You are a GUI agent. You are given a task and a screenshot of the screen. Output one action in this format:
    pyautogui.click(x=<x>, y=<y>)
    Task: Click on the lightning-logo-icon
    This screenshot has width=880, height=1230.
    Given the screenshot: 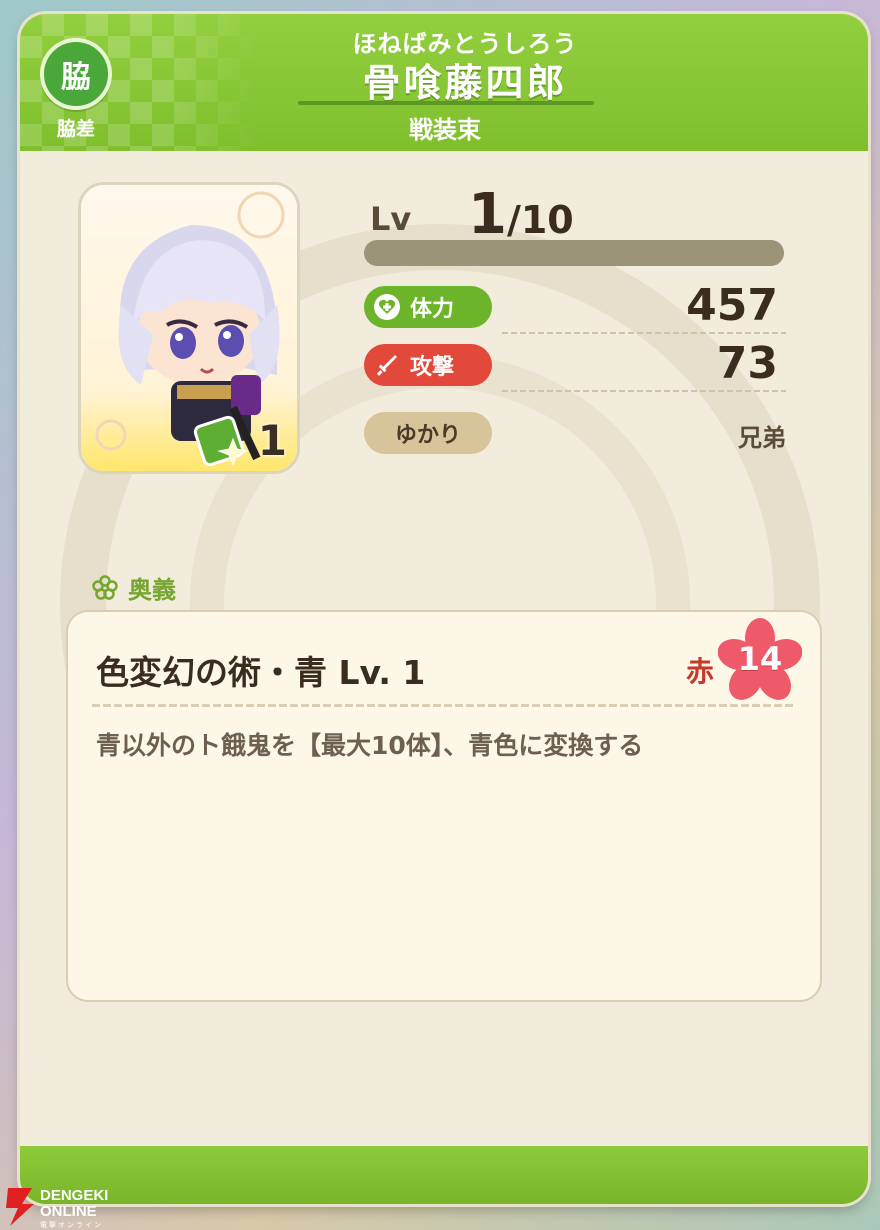 What is the action you would take?
    pyautogui.click(x=20, y=1207)
    